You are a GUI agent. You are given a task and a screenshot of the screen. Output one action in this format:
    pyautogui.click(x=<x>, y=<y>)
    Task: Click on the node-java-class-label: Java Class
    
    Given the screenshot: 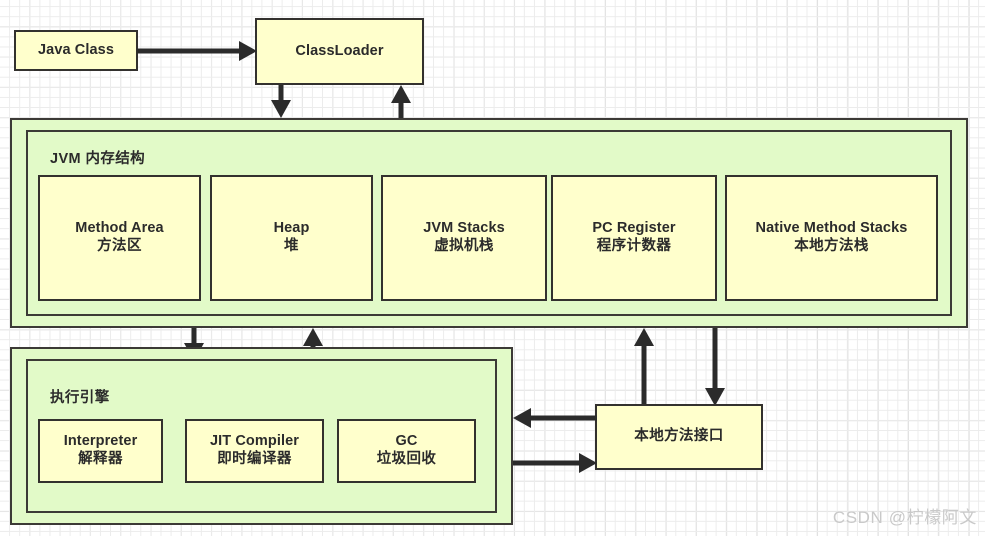 What is the action you would take?
    pyautogui.click(x=76, y=49)
    